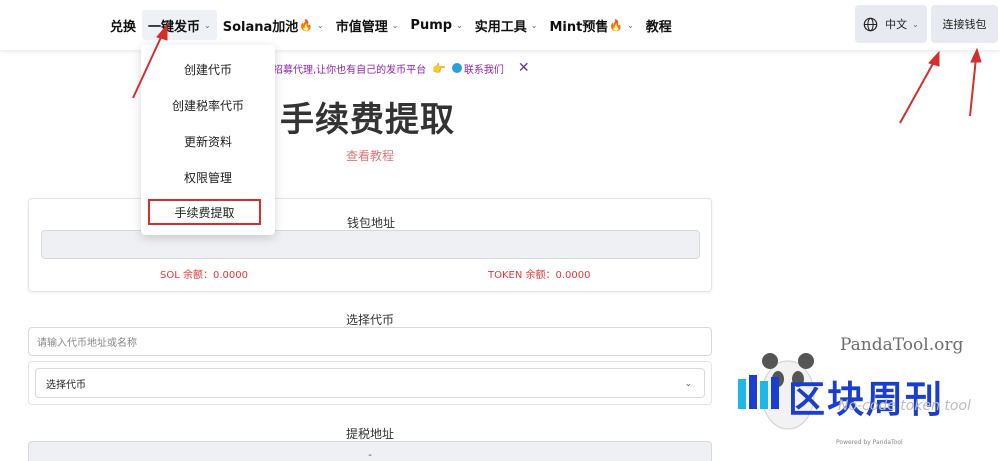 This screenshot has width=1000, height=461. Describe the element at coordinates (204, 275) in the screenshot. I see `sol-balance: SOL 余额：0.0000` at that location.